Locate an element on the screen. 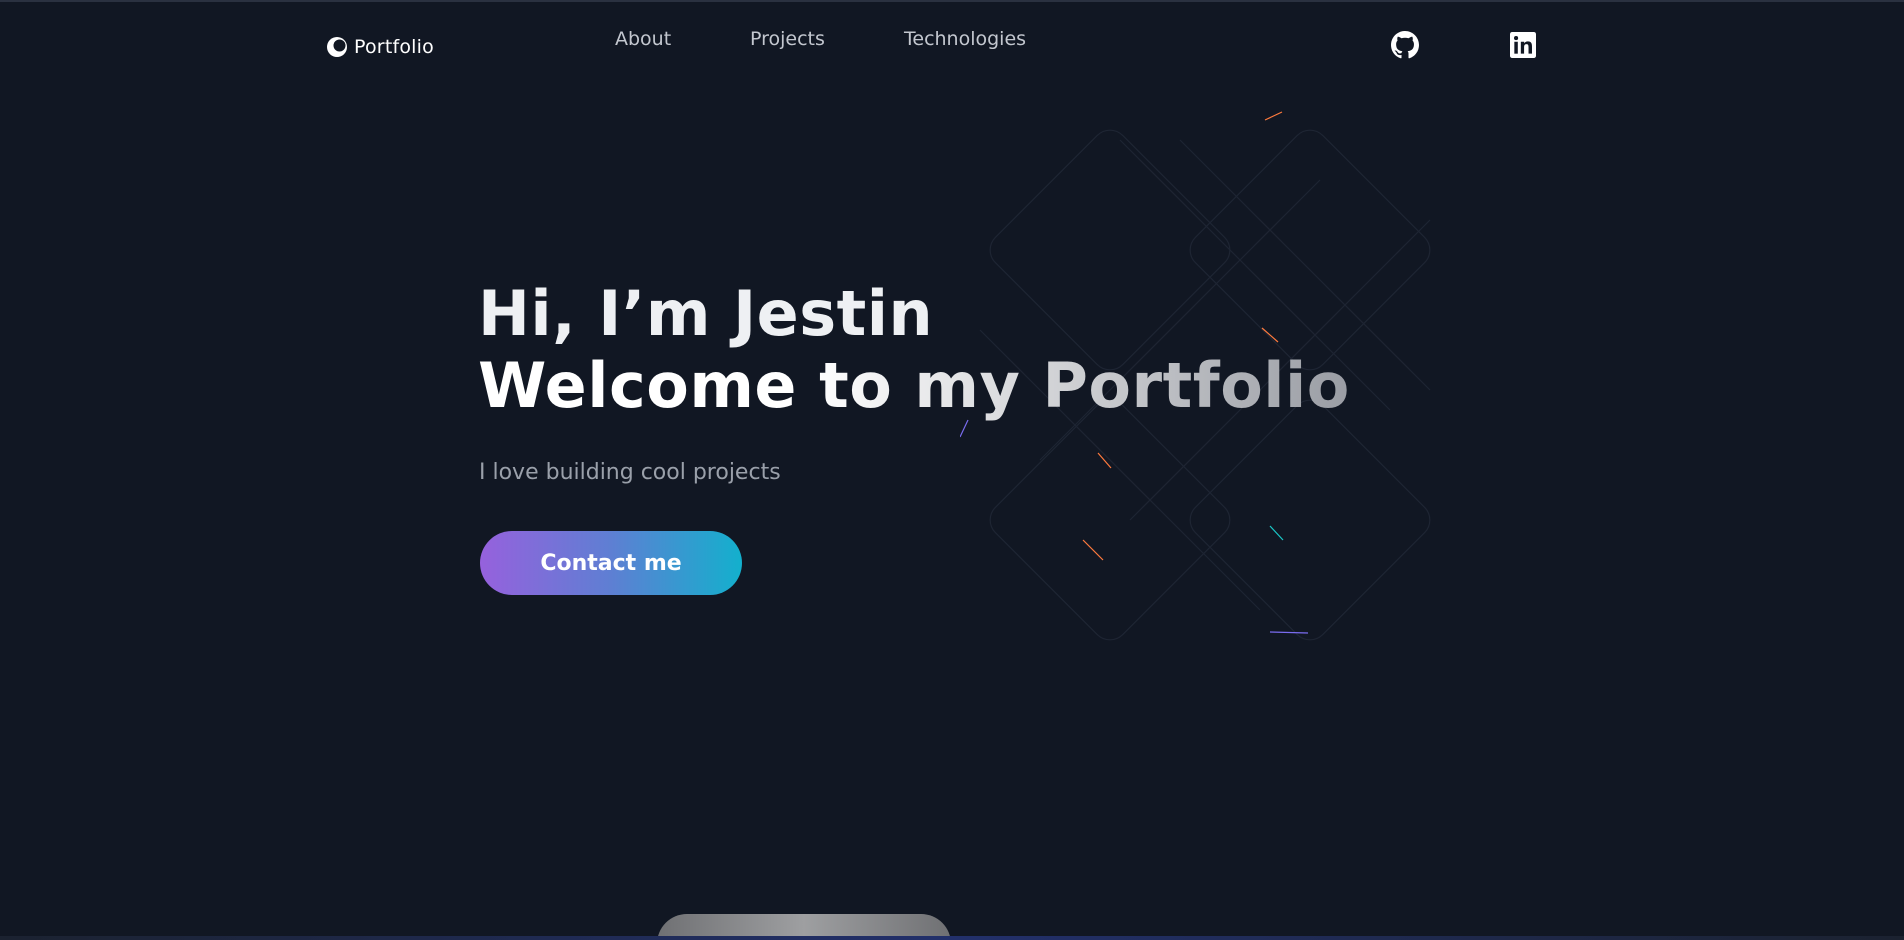 The height and width of the screenshot is (940, 1904). contact-me-button: Contact me is located at coordinates (611, 563).